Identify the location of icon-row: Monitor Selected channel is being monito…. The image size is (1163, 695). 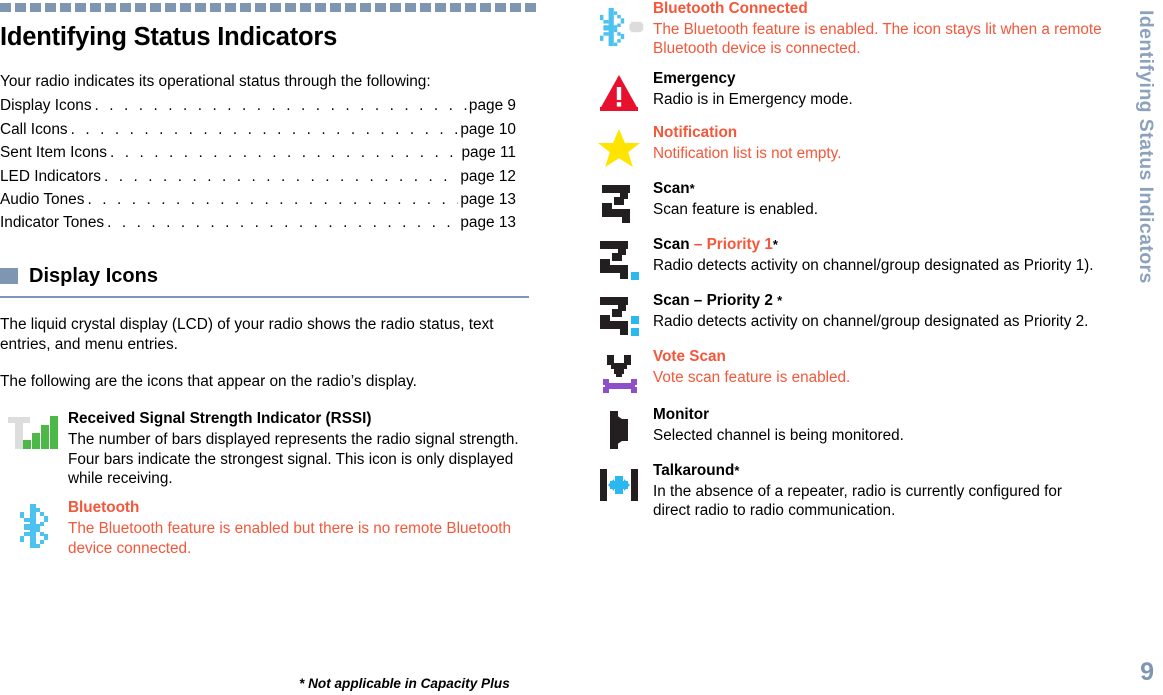
(843, 428).